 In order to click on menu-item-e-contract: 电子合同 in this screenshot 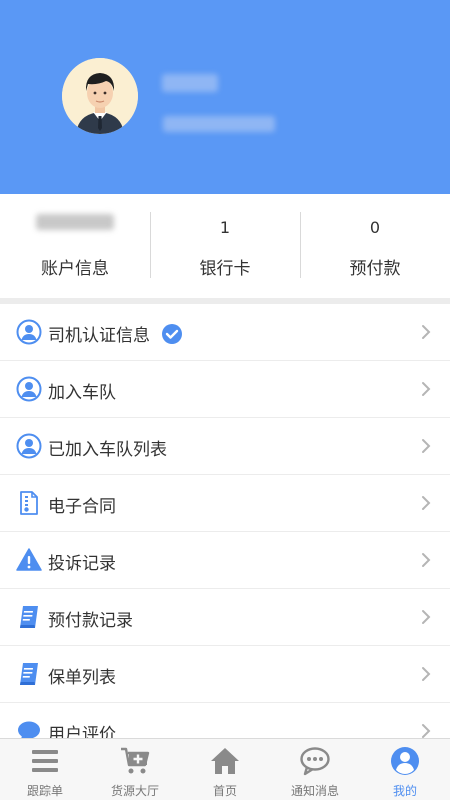, I will do `click(225, 503)`.